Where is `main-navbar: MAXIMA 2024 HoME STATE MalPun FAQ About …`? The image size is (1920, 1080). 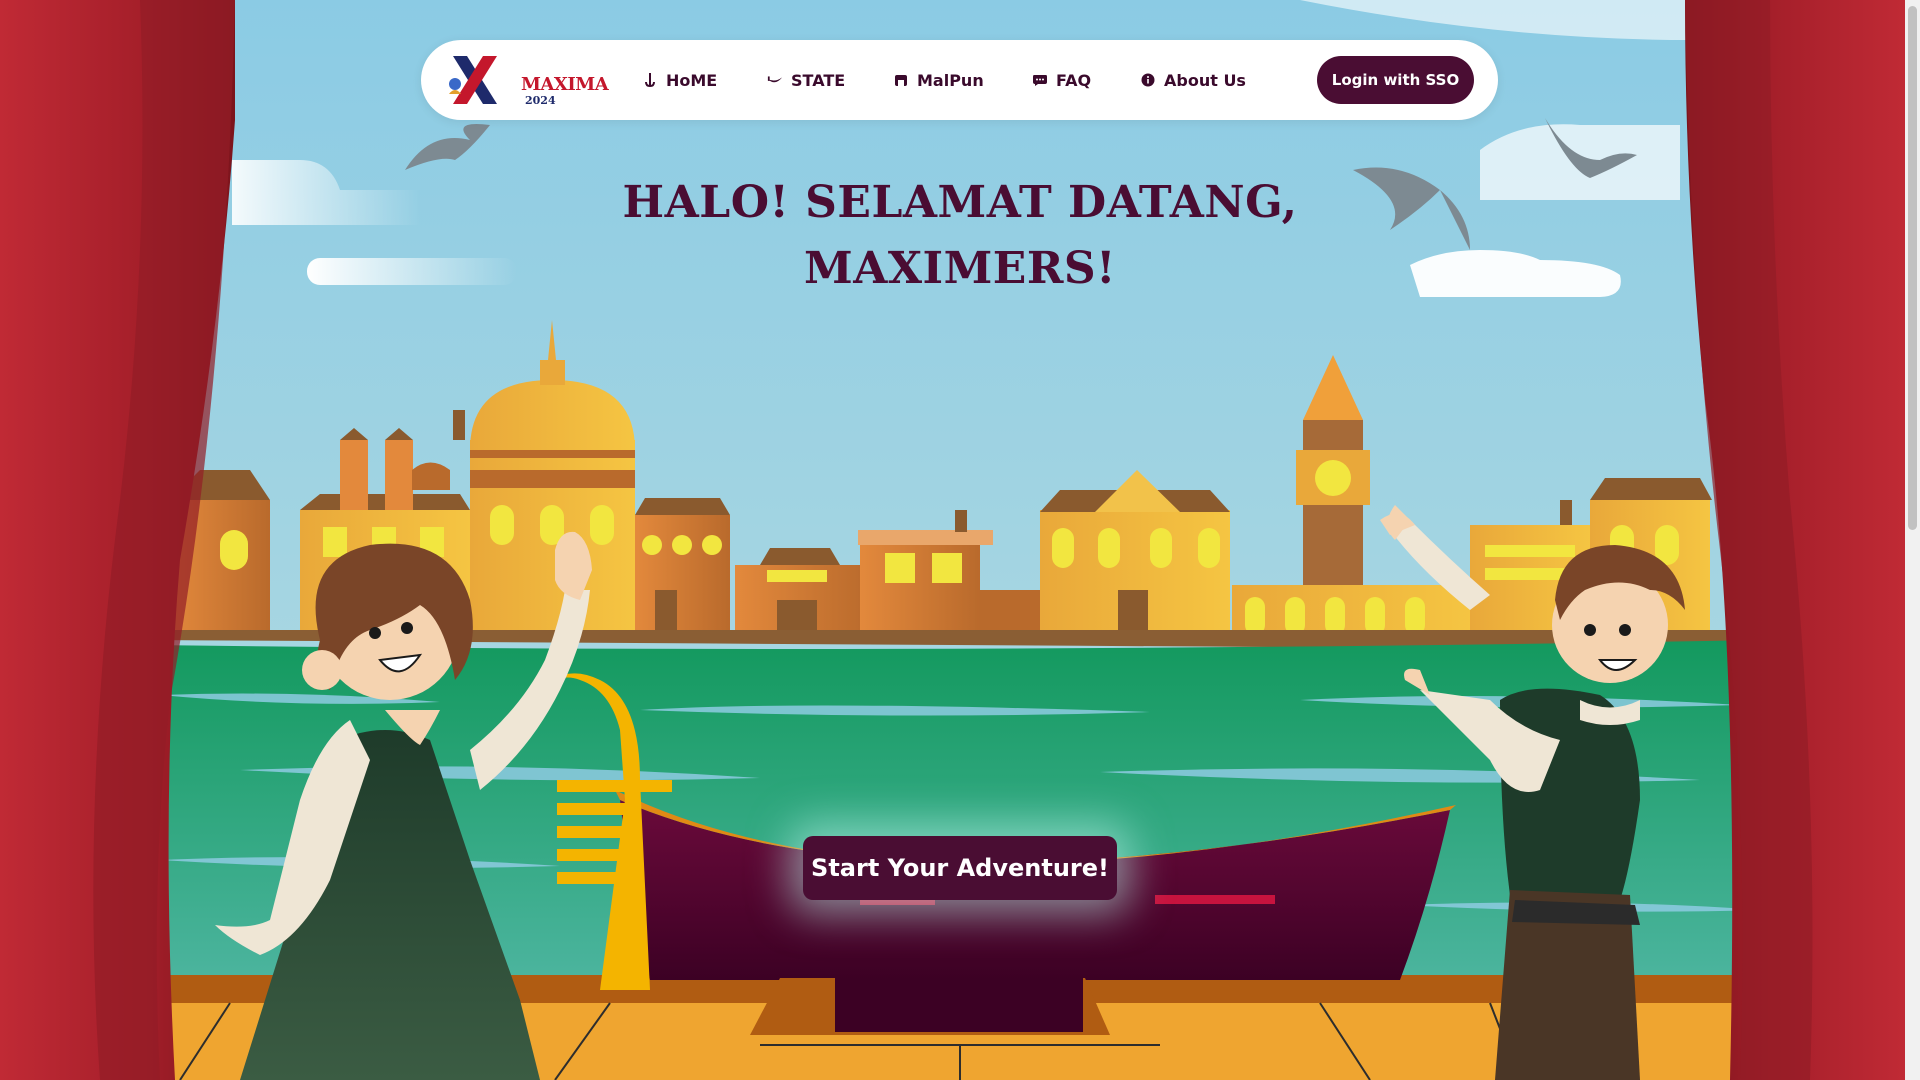 main-navbar: MAXIMA 2024 HoME STATE MalPun FAQ About … is located at coordinates (959, 80).